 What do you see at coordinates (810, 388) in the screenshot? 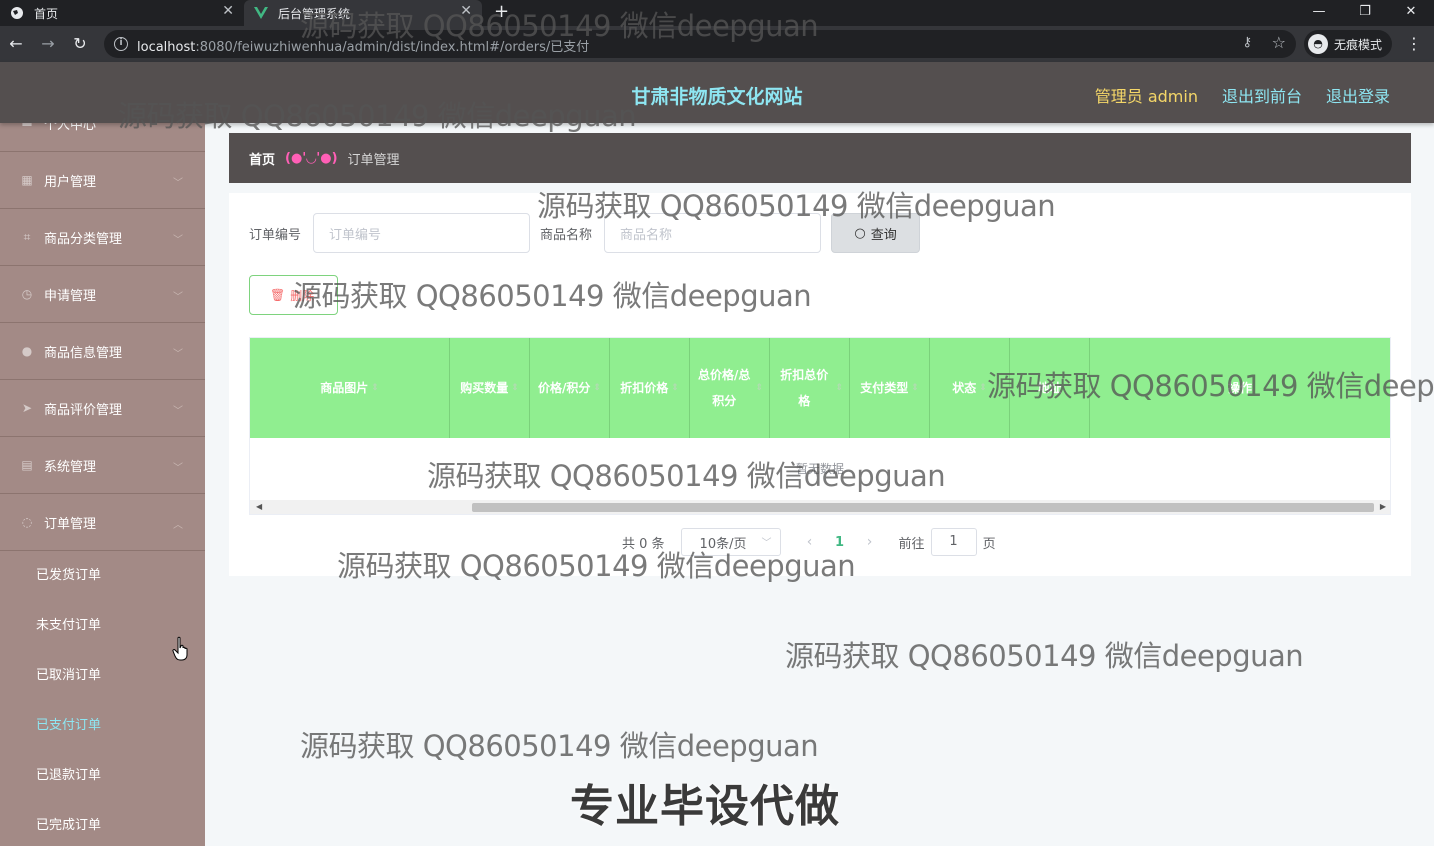
I see `column-header: 折扣总价格 ⇕` at bounding box center [810, 388].